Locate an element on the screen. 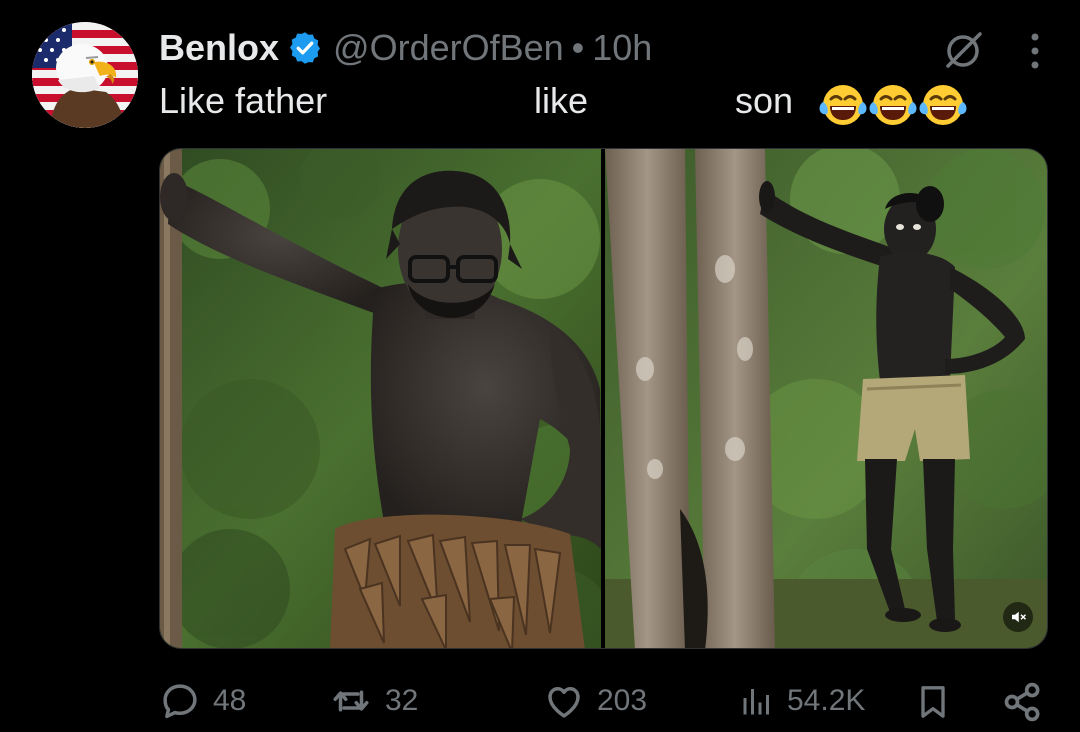 This screenshot has width=1080, height=732. user-handle: @OrderOfBen is located at coordinates (448, 48).